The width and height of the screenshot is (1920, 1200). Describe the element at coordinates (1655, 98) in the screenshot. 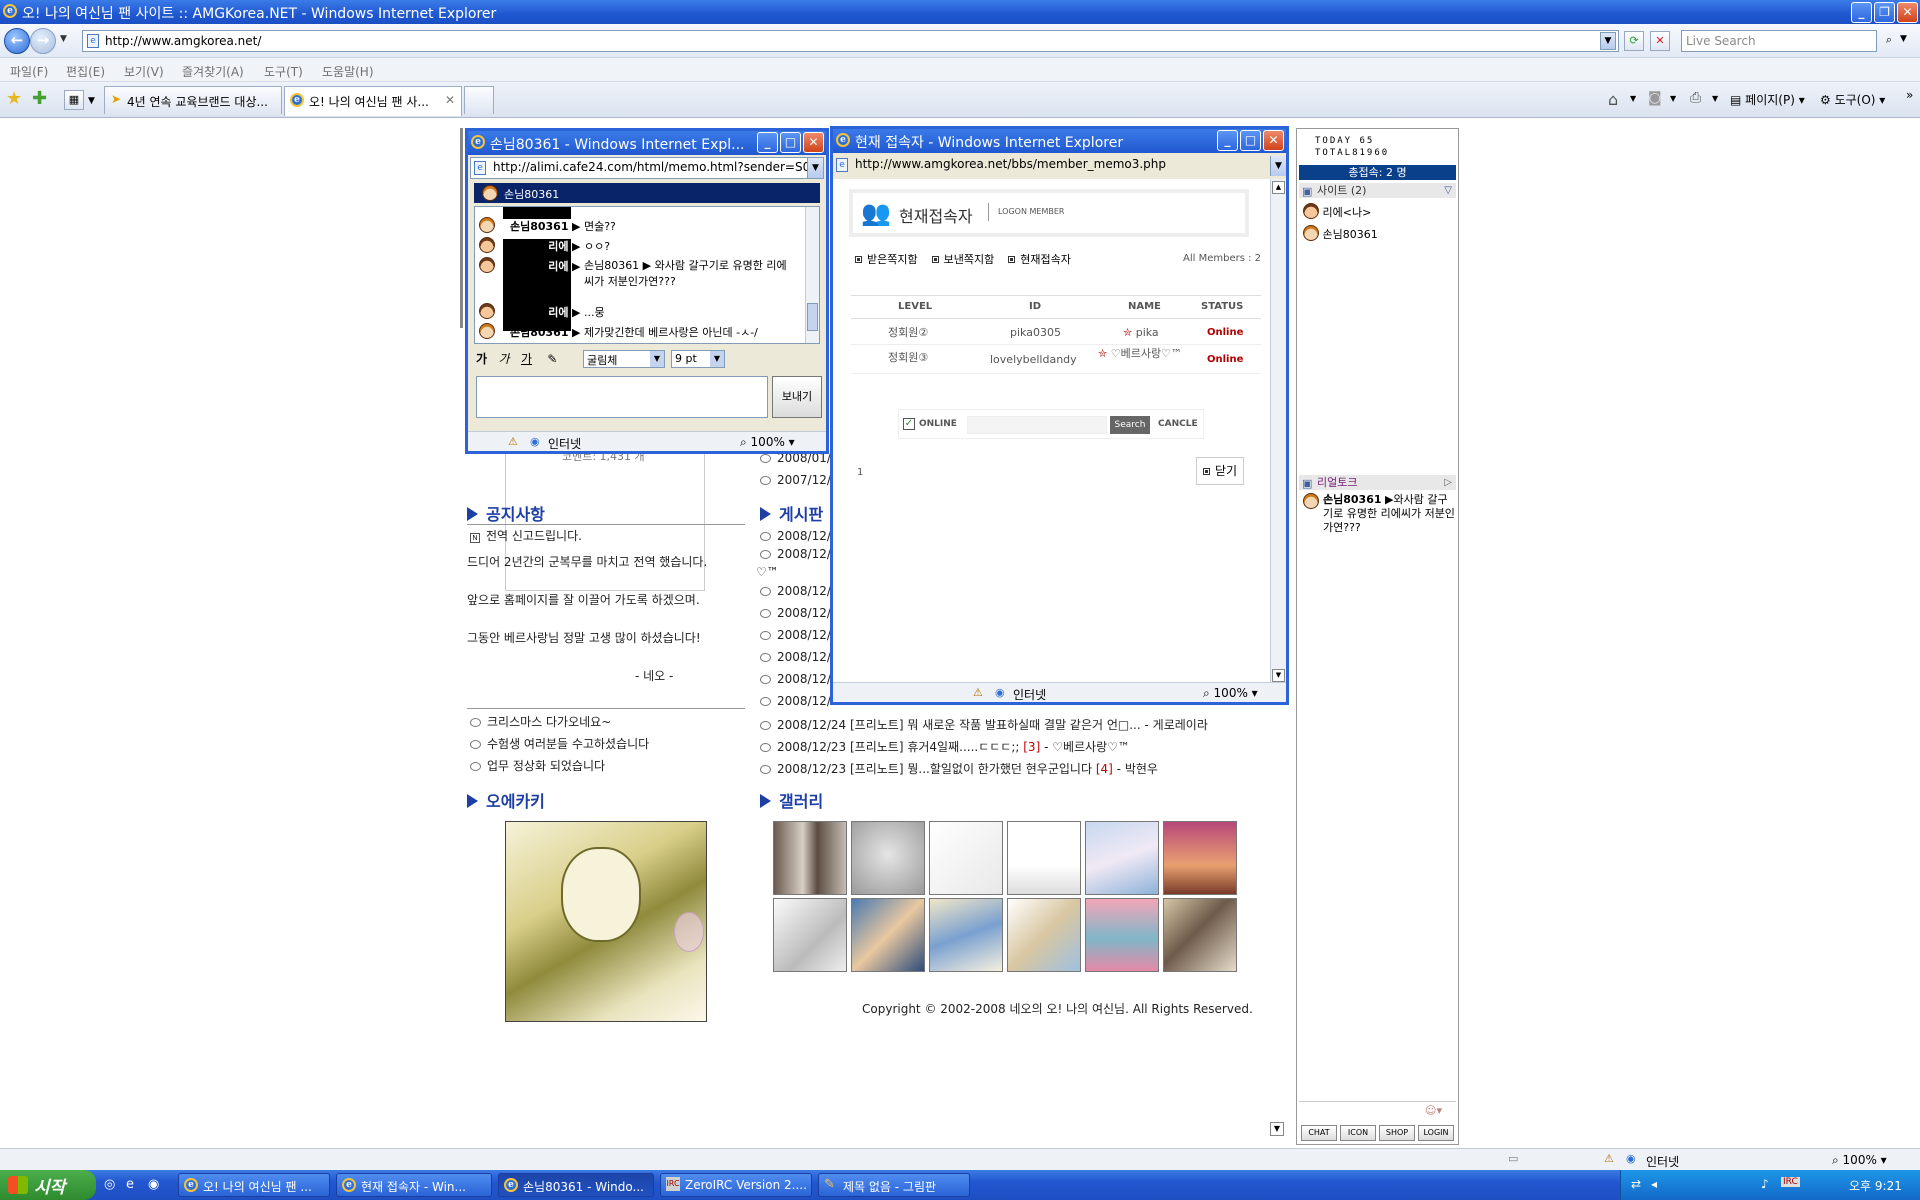

I see `feeds-icon: ◙` at that location.